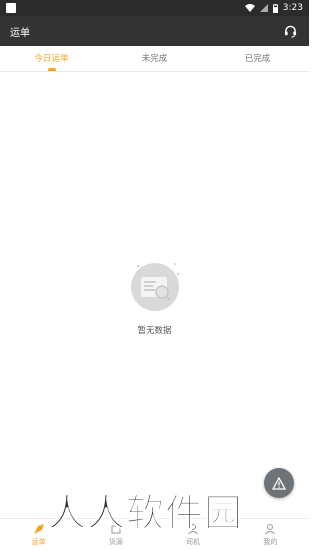 The height and width of the screenshot is (550, 320). I want to click on nav-item-waybill: 运单, so click(38, 534).